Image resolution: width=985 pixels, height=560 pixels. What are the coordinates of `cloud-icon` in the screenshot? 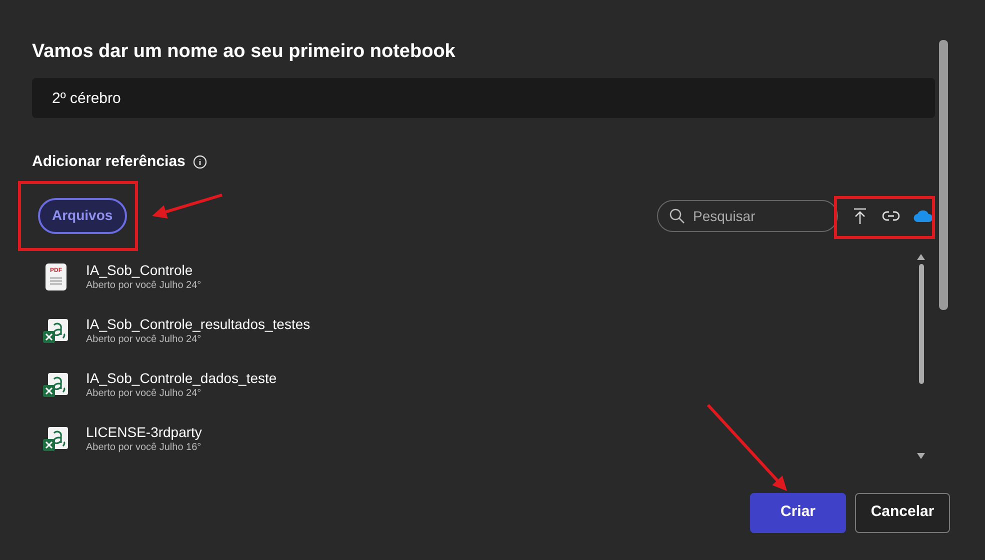 It's located at (923, 215).